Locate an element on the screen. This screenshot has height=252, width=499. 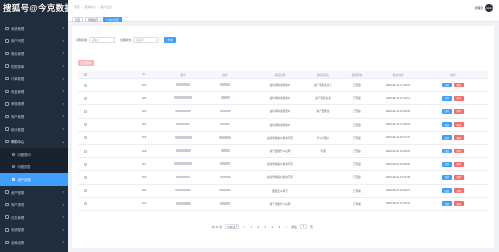
user-menu: 管理员 Admin is located at coordinates (484, 8).